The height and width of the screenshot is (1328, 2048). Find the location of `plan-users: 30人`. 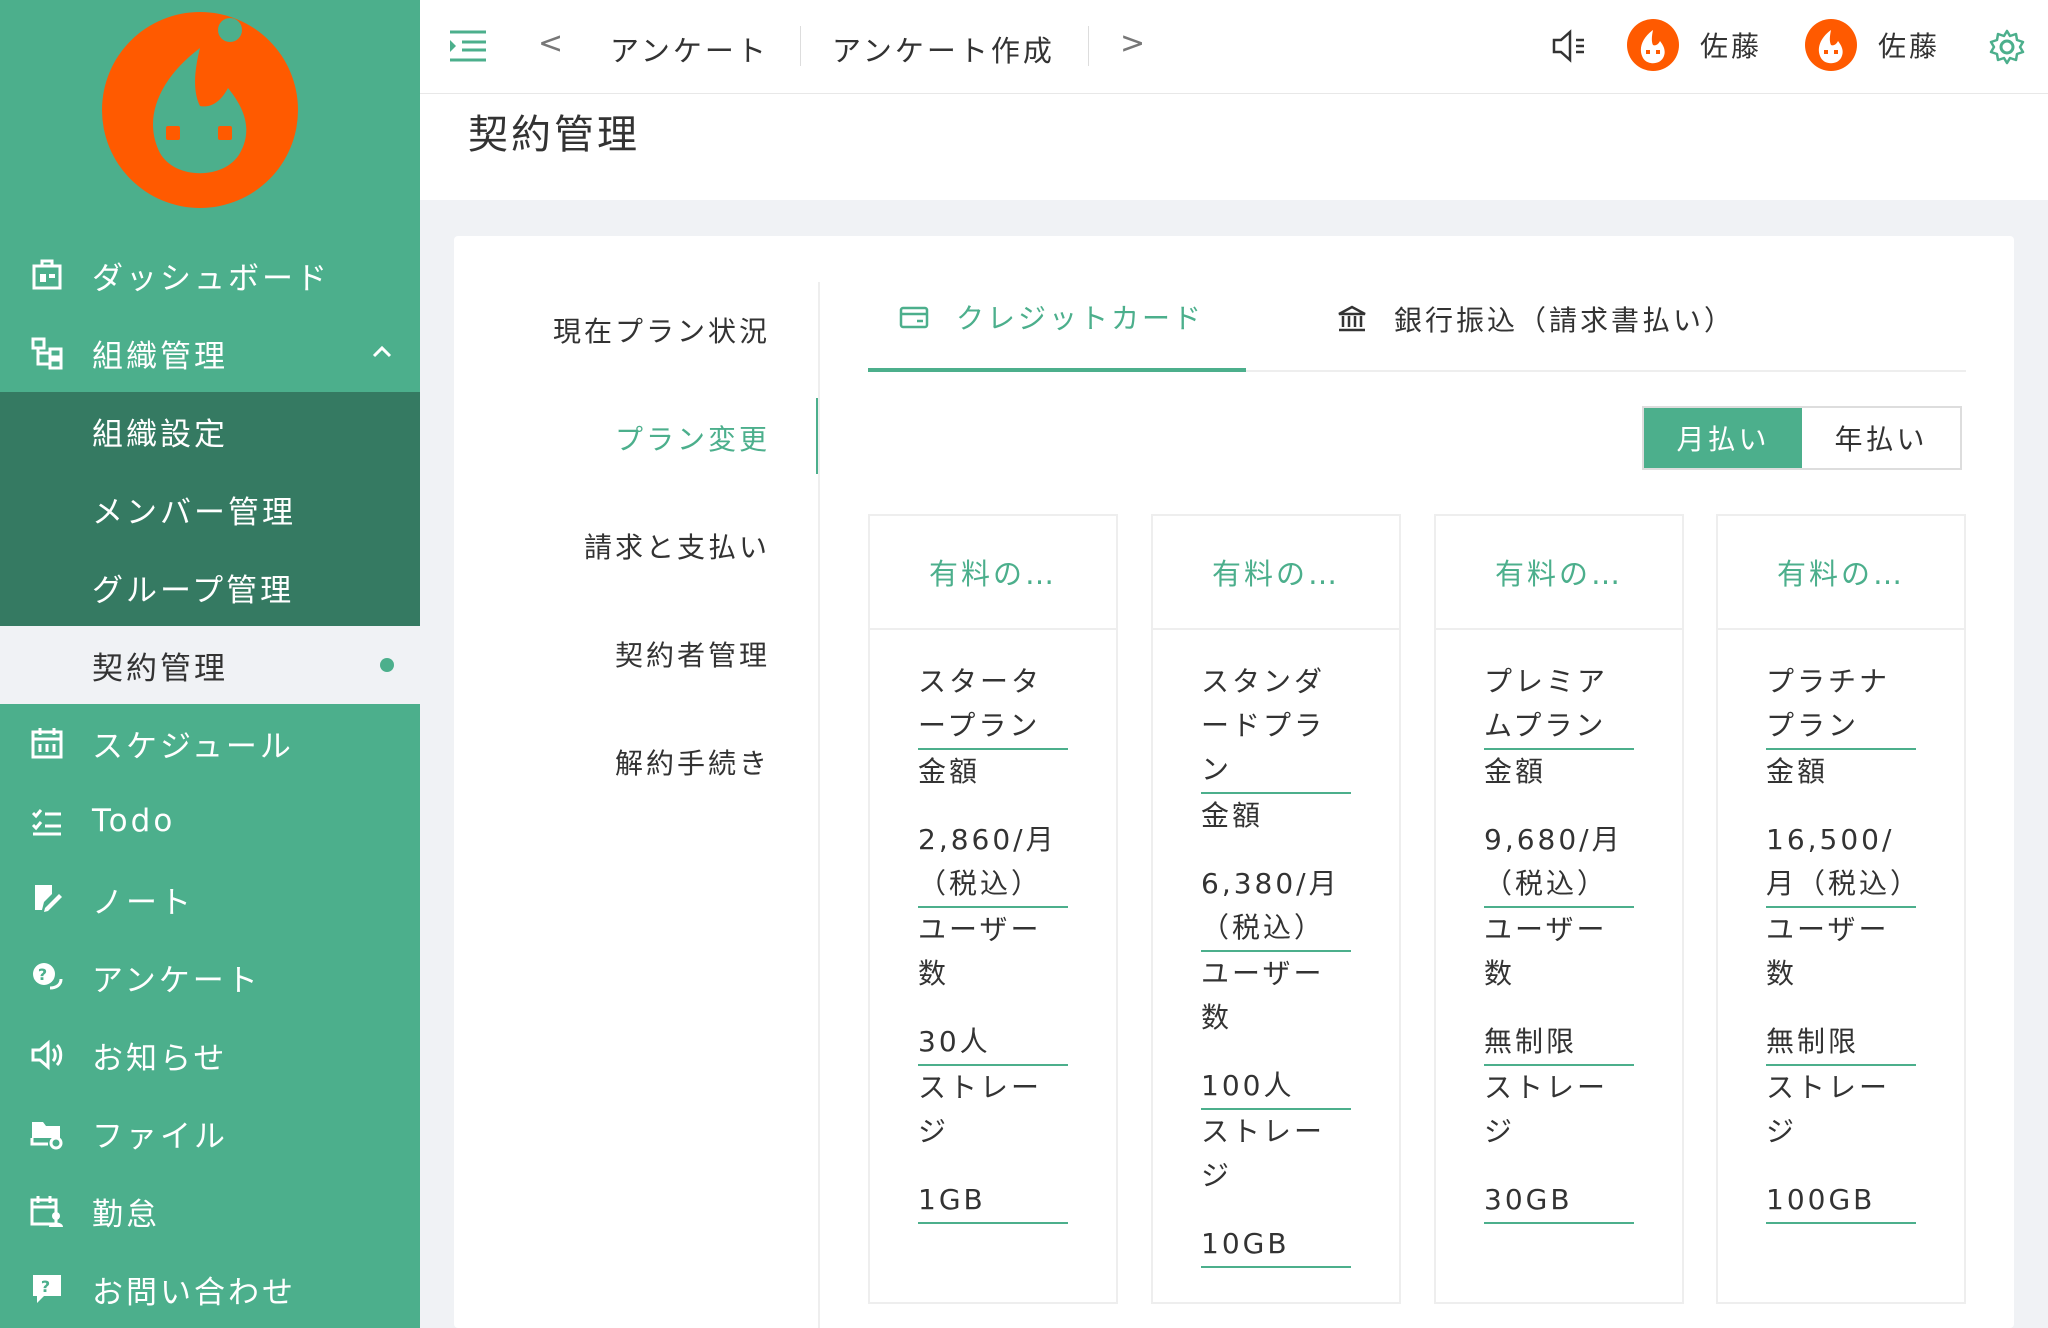

plan-users: 30人 is located at coordinates (993, 1043).